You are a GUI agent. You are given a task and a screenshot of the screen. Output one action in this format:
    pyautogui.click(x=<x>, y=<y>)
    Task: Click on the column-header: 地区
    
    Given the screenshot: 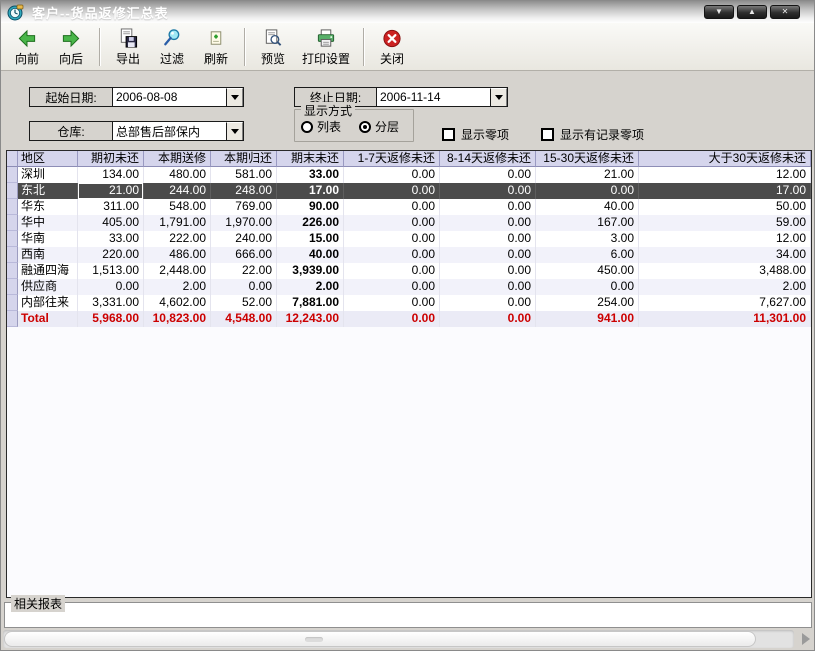 What is the action you would take?
    pyautogui.click(x=48, y=159)
    